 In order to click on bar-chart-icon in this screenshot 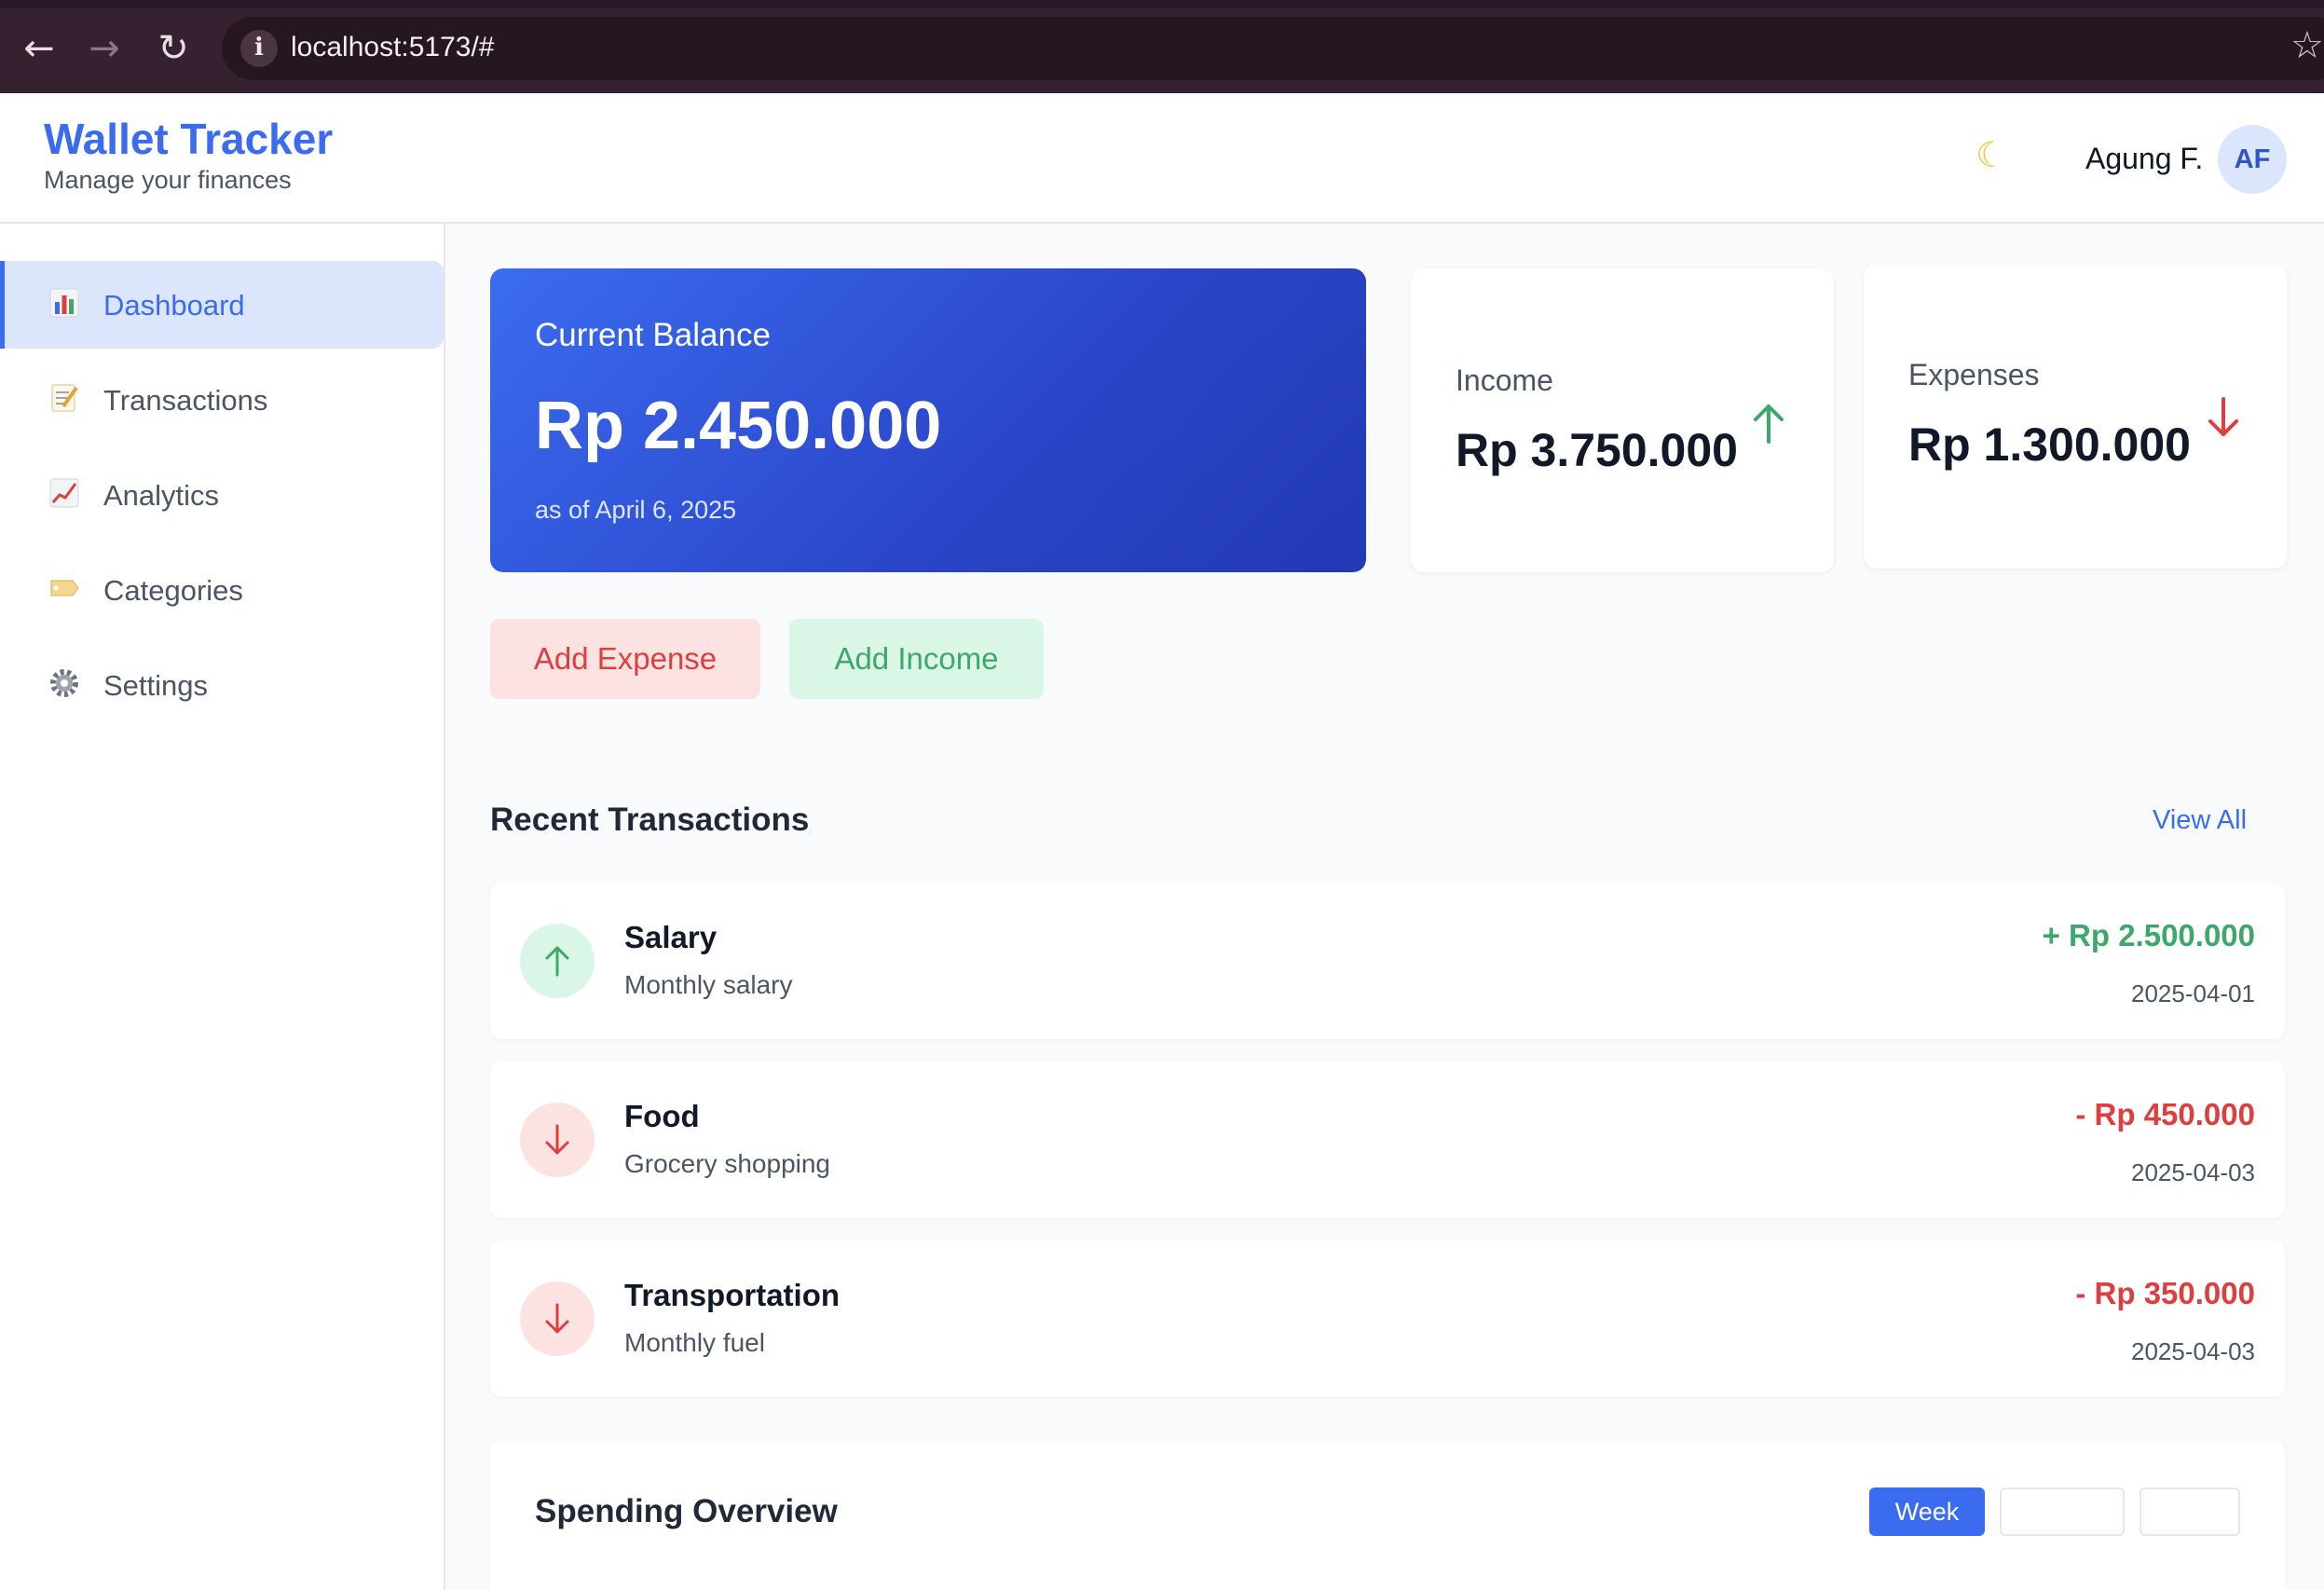, I will do `click(64, 303)`.